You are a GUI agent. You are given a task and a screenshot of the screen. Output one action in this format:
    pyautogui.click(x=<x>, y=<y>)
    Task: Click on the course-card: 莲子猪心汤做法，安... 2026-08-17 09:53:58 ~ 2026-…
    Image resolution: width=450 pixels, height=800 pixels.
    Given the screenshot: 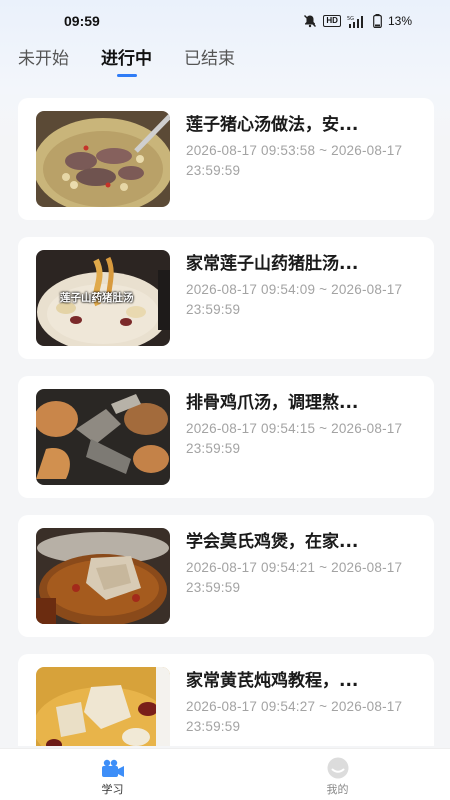 What is the action you would take?
    pyautogui.click(x=226, y=159)
    